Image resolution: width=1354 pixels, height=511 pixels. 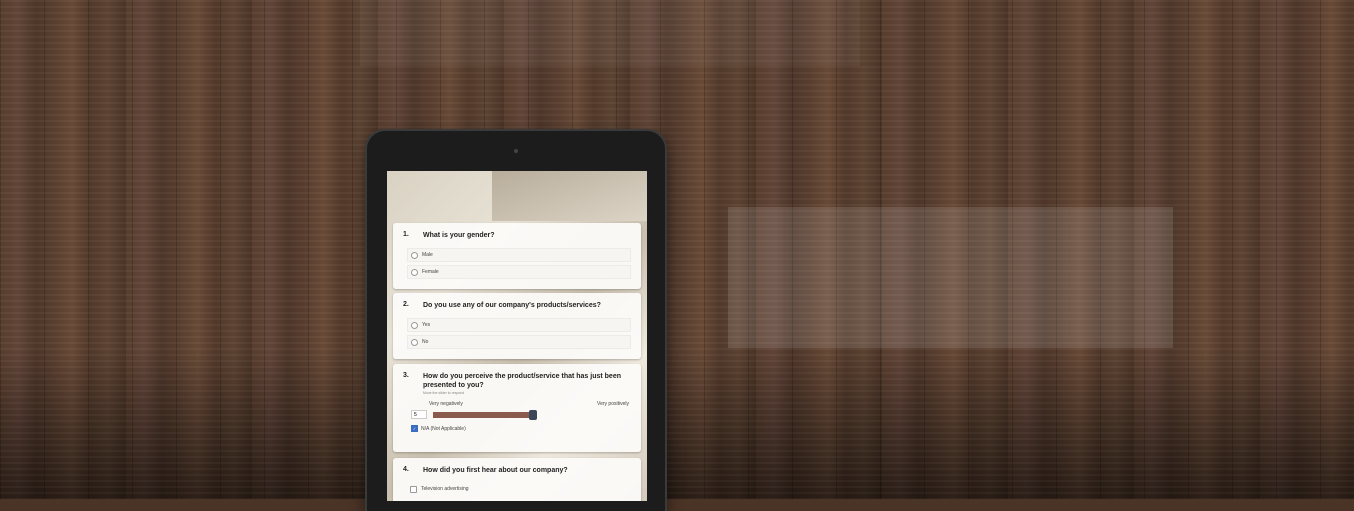 What do you see at coordinates (569, 196) in the screenshot?
I see `background-photo` at bounding box center [569, 196].